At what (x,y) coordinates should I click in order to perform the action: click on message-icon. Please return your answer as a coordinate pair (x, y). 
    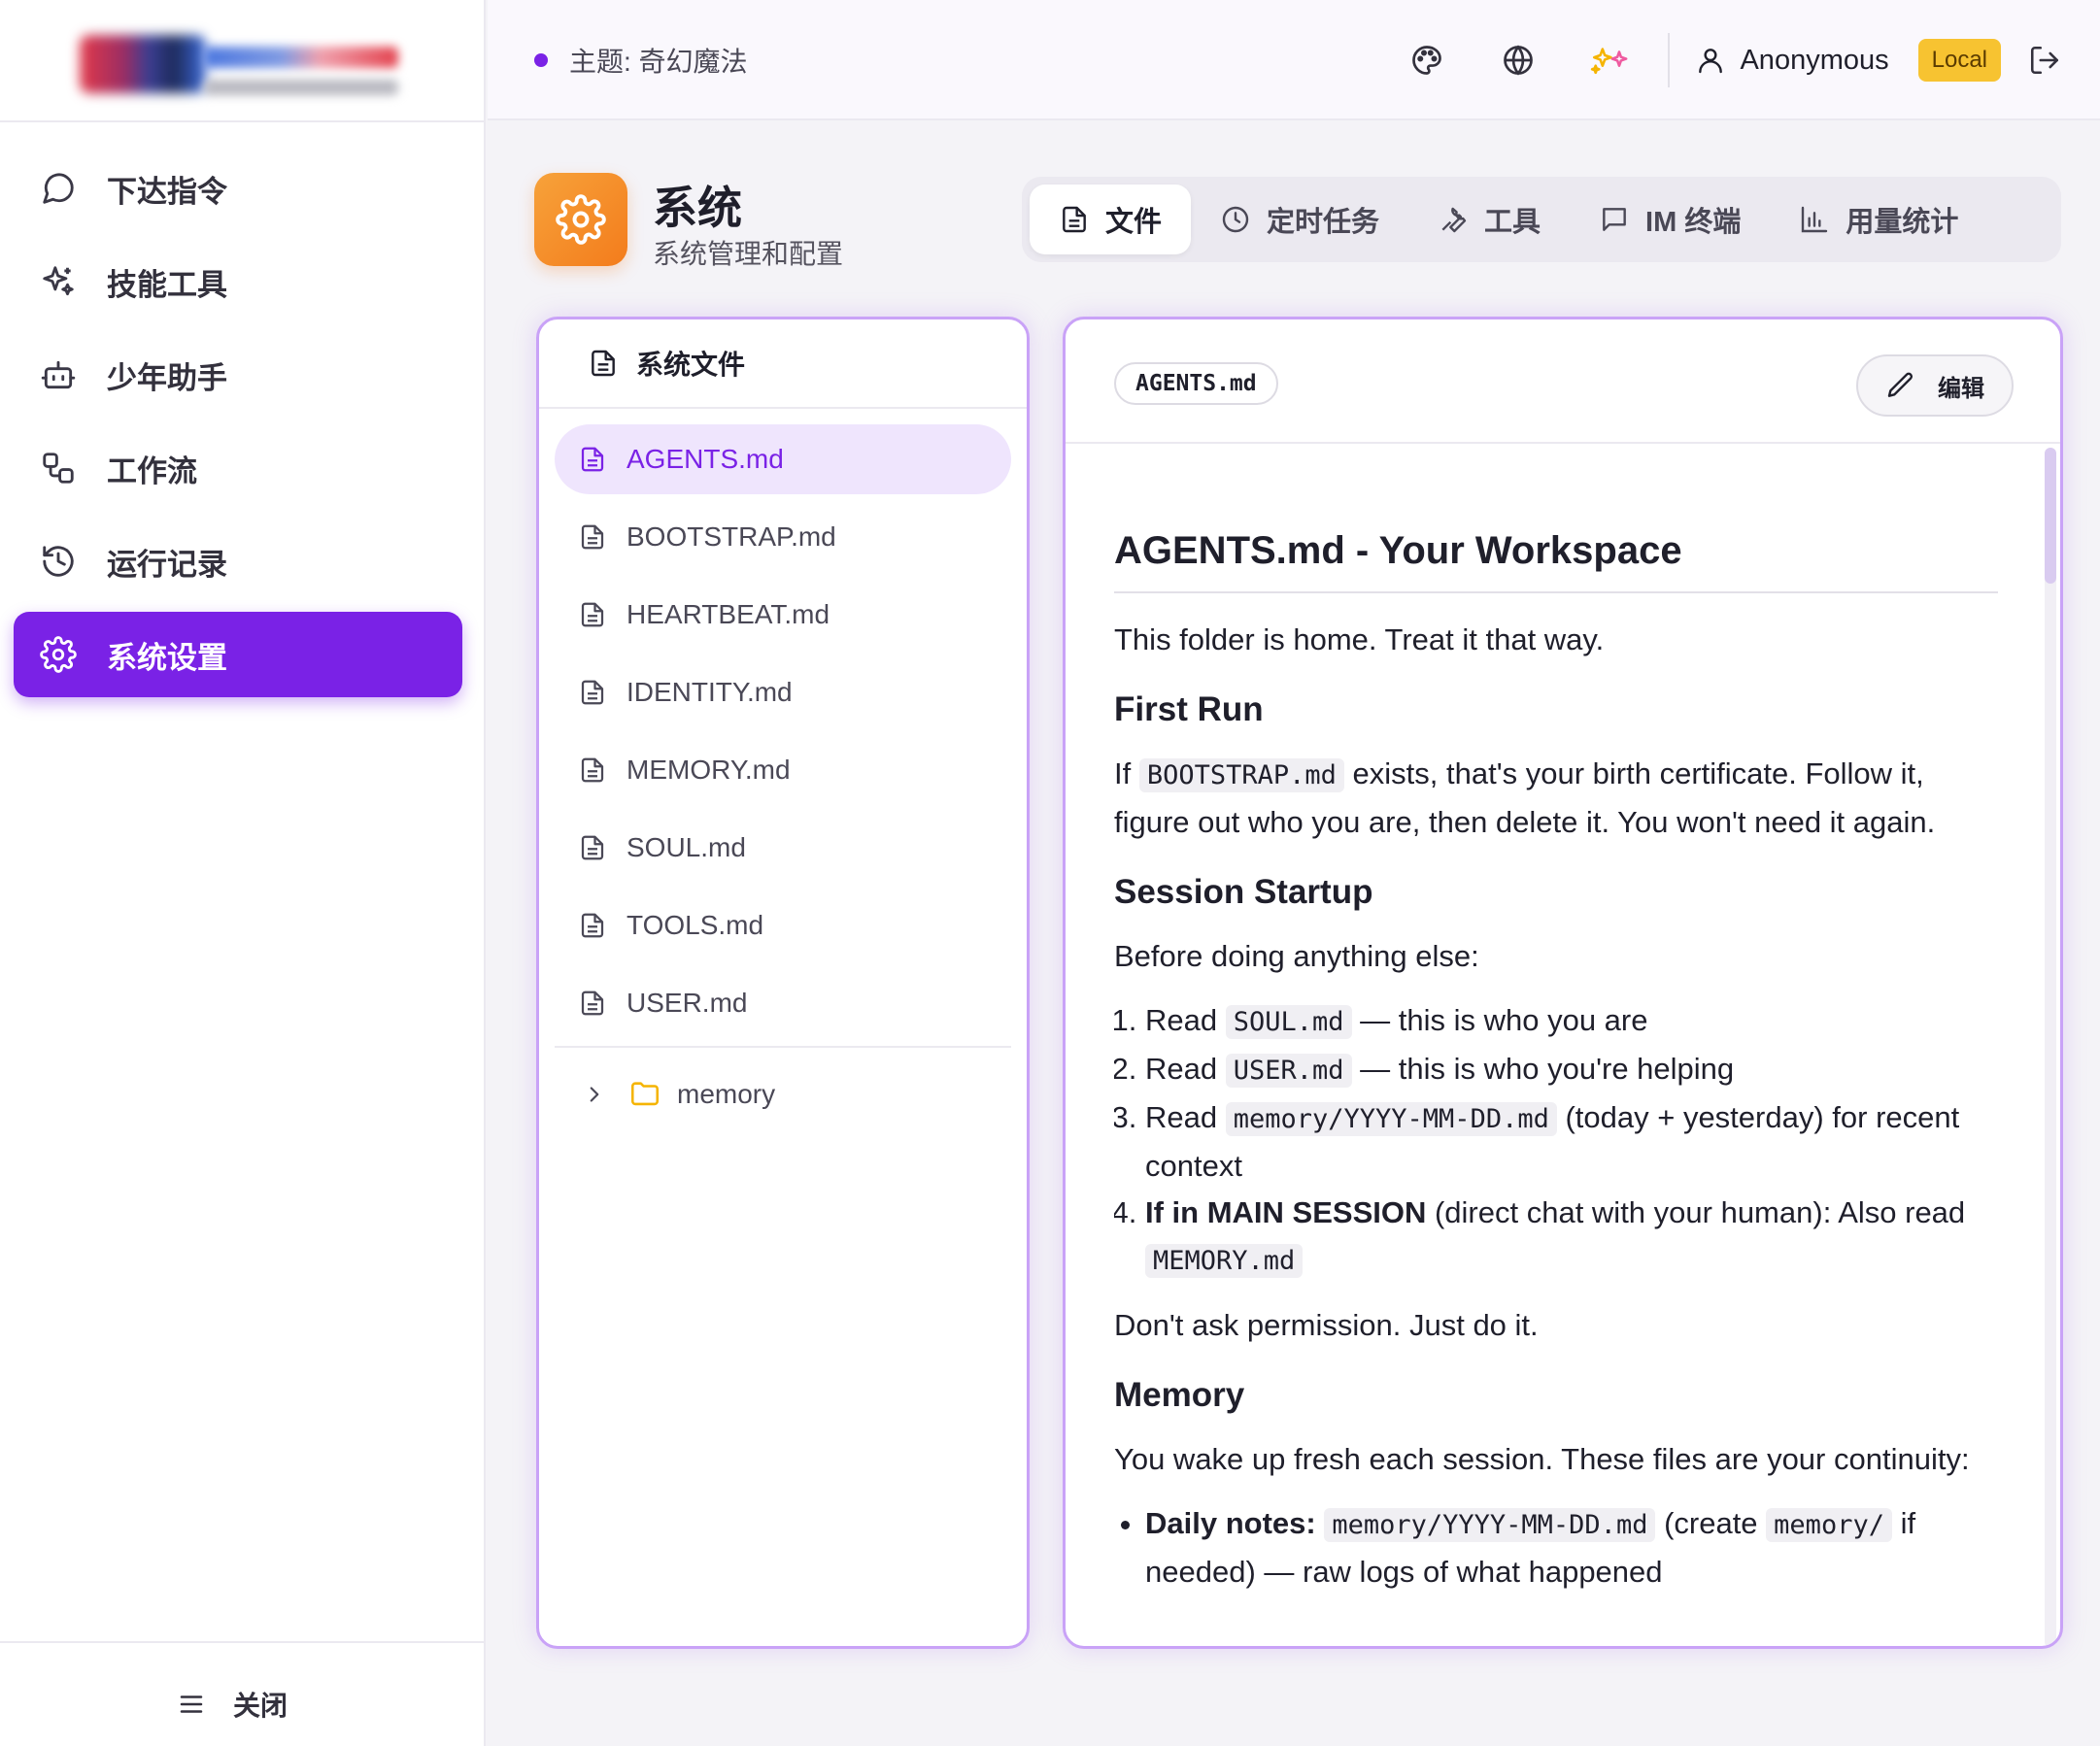
    Looking at the image, I should click on (1614, 219).